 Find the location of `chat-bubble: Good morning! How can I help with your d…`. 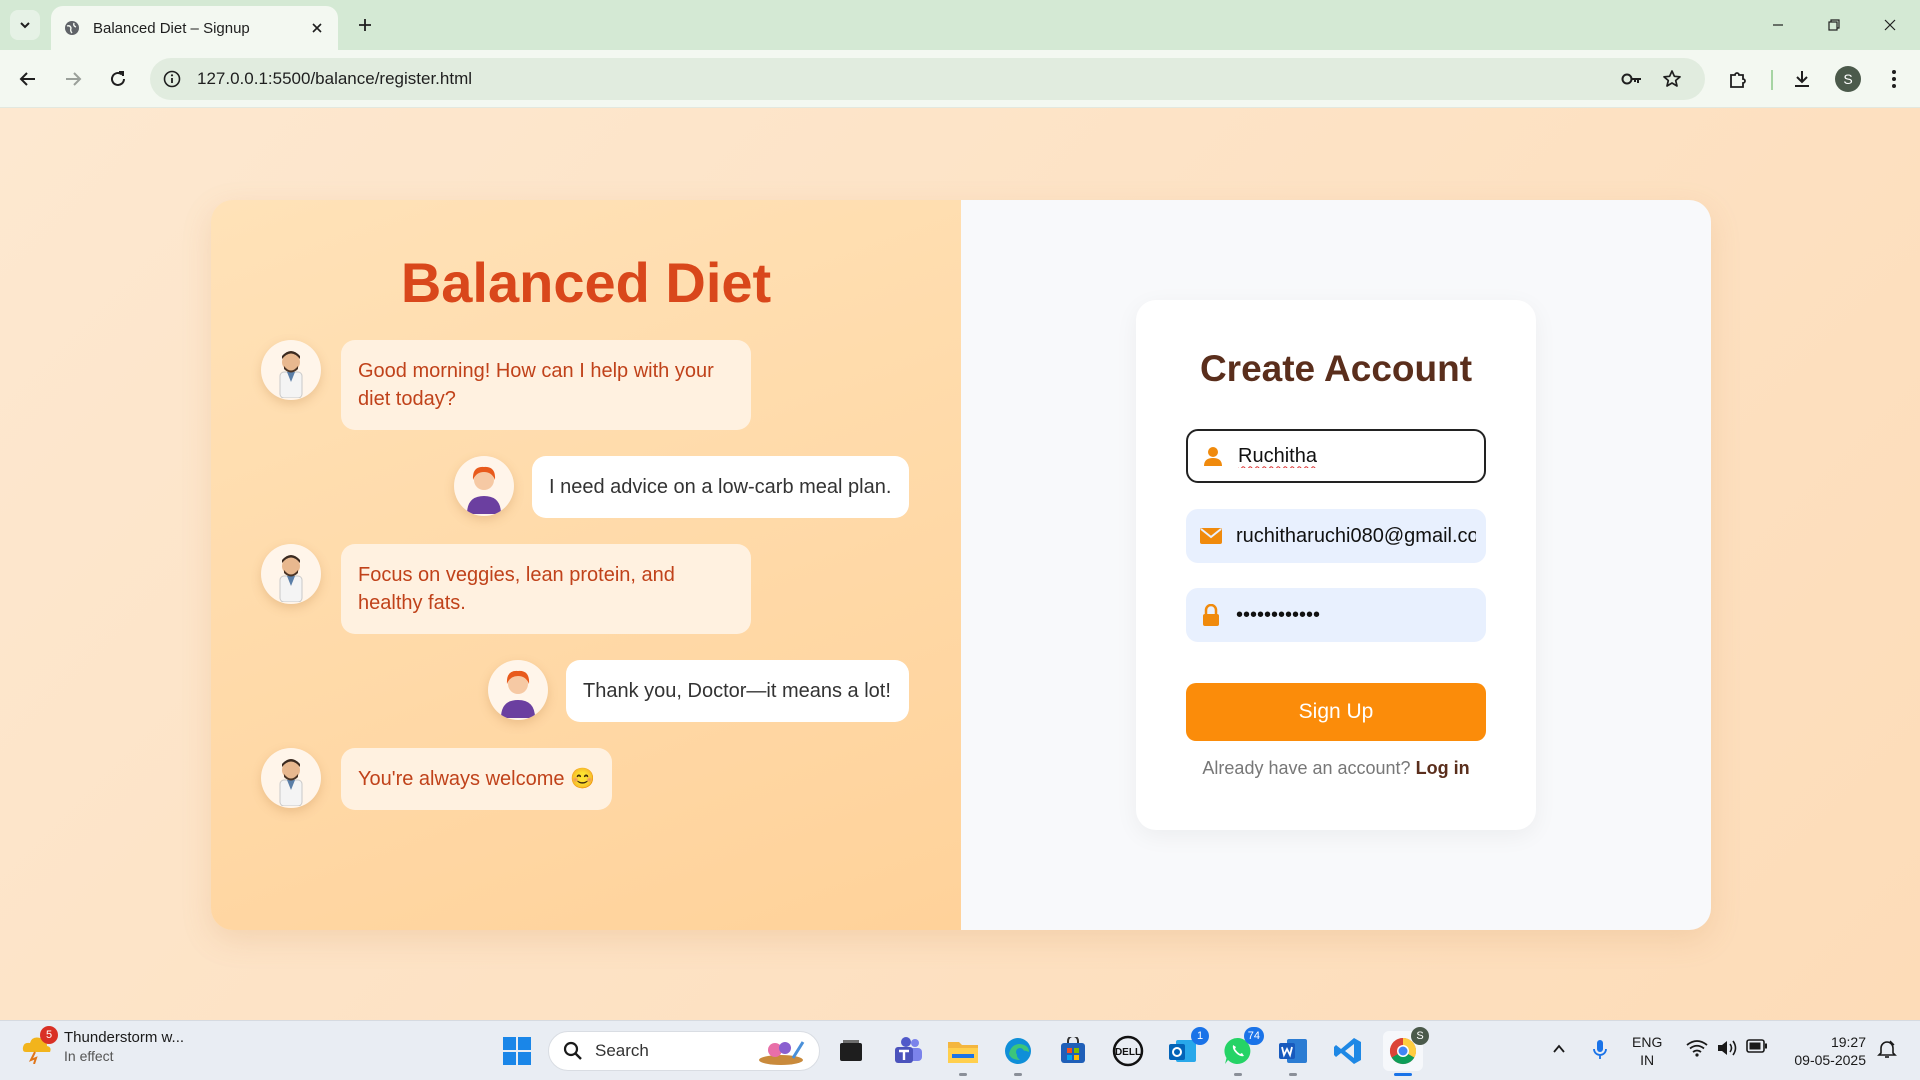

chat-bubble: Good morning! How can I help with your d… is located at coordinates (546, 385).